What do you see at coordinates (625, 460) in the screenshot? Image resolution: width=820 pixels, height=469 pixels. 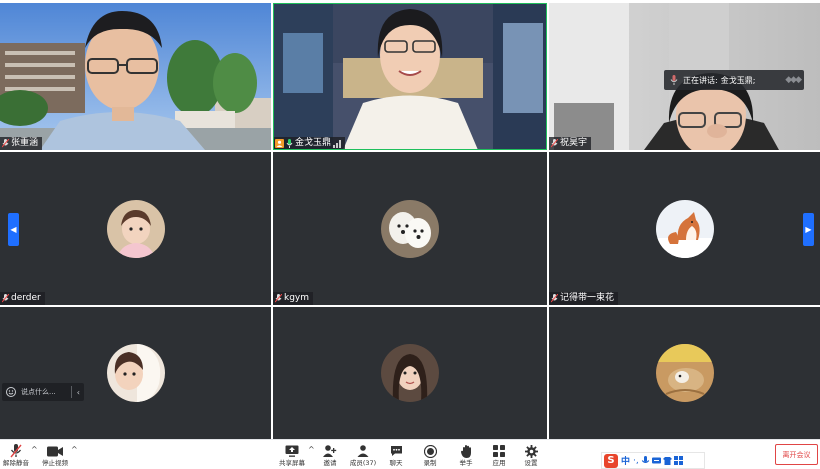 I see `ime-mode: 中` at bounding box center [625, 460].